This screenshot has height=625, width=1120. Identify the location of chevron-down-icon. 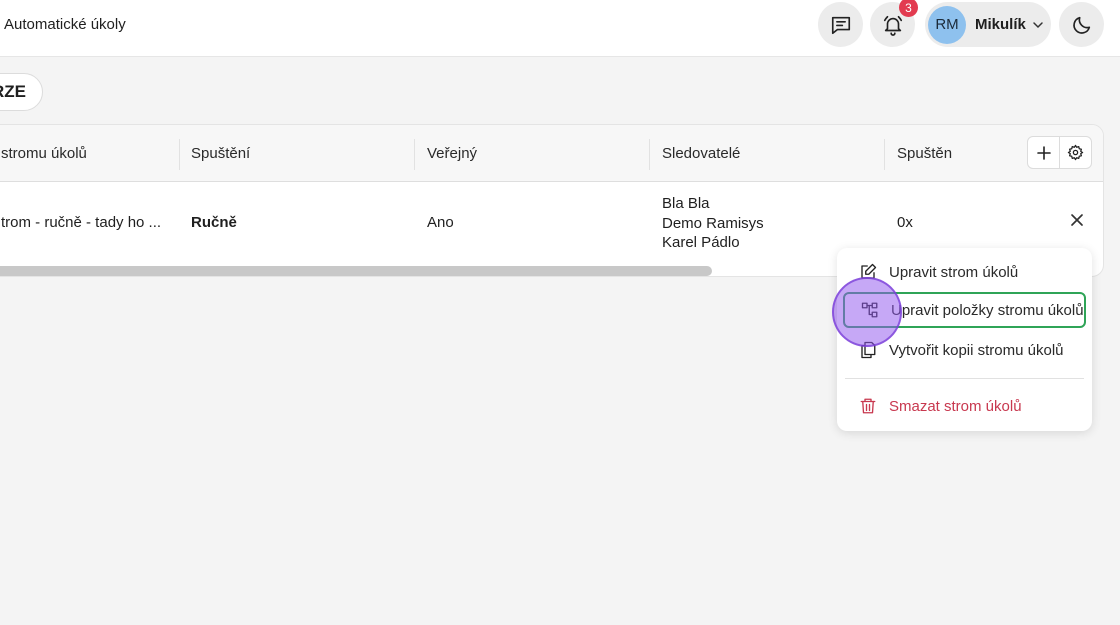
(1038, 25).